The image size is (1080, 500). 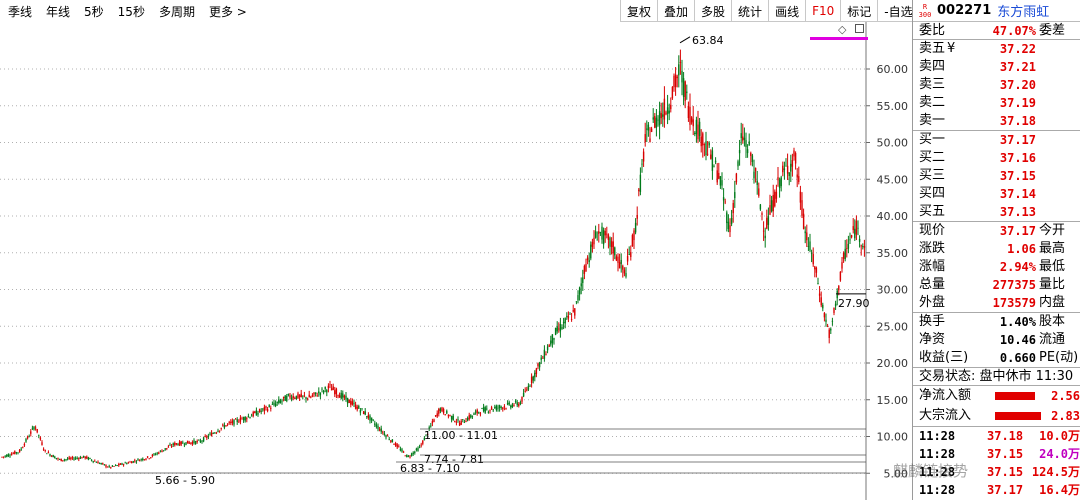 I want to click on row-label: 卖一, so click(x=932, y=120).